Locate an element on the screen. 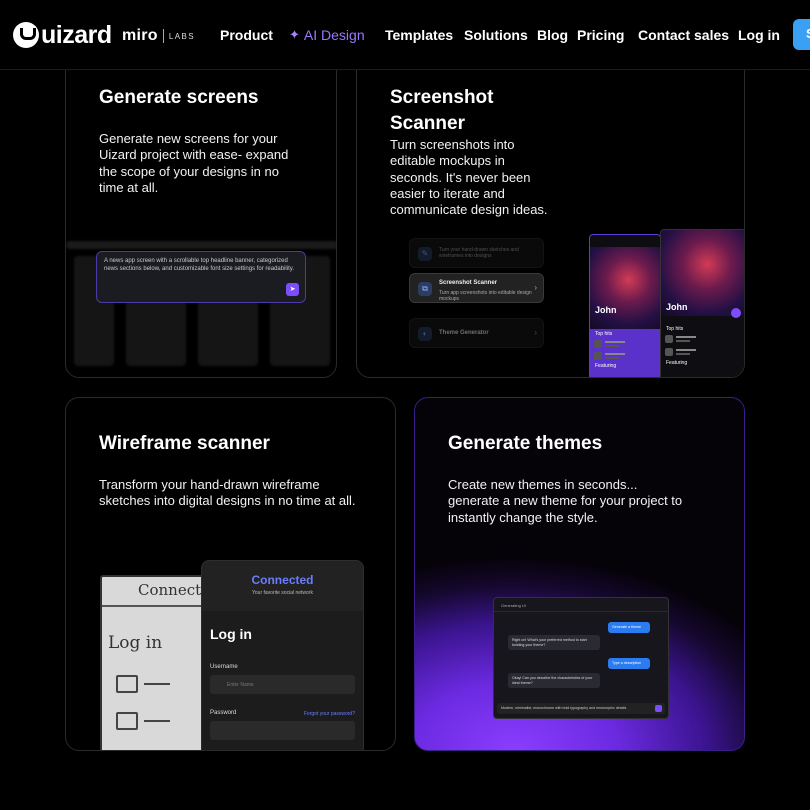 This screenshot has height=810, width=810. sparkle-icon: ✦ is located at coordinates (294, 34).